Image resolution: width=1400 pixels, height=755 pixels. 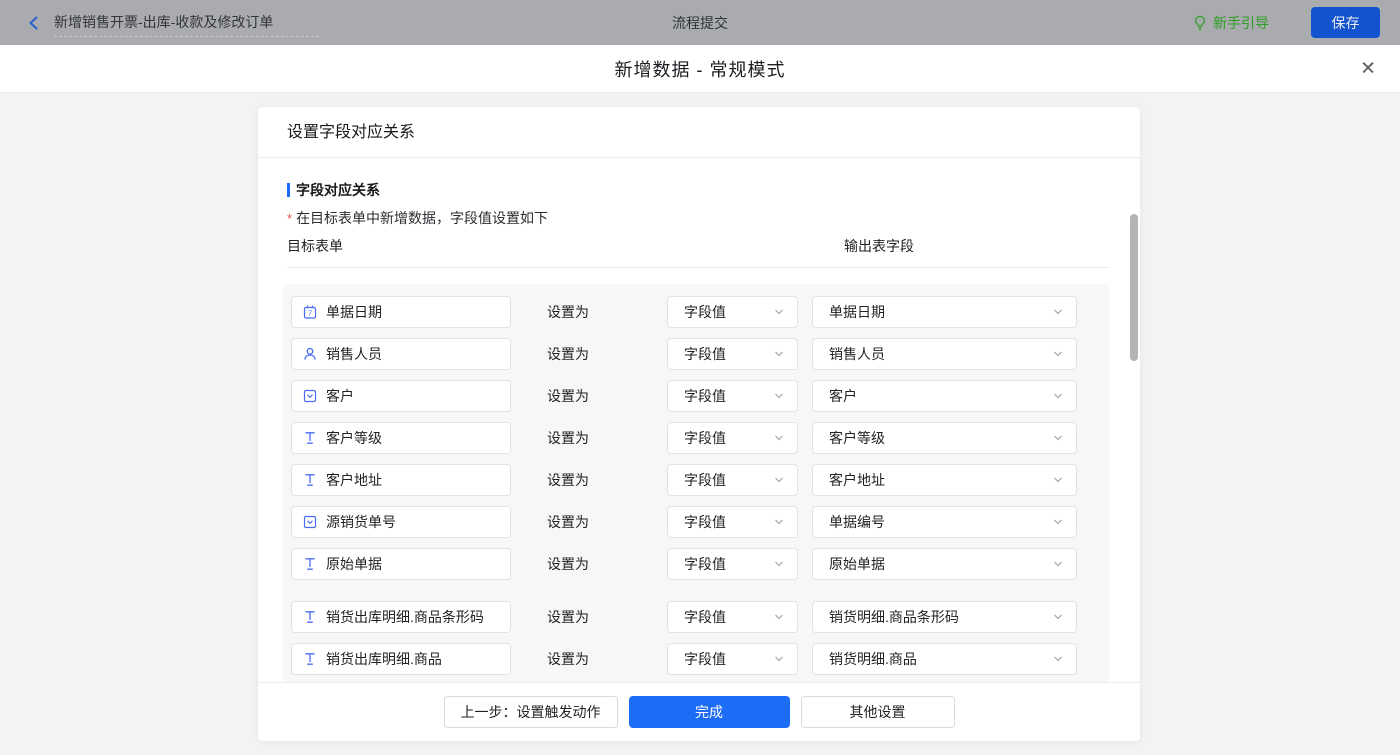 I want to click on target-field-box: 销货出库明细.商品条形码, so click(x=401, y=617).